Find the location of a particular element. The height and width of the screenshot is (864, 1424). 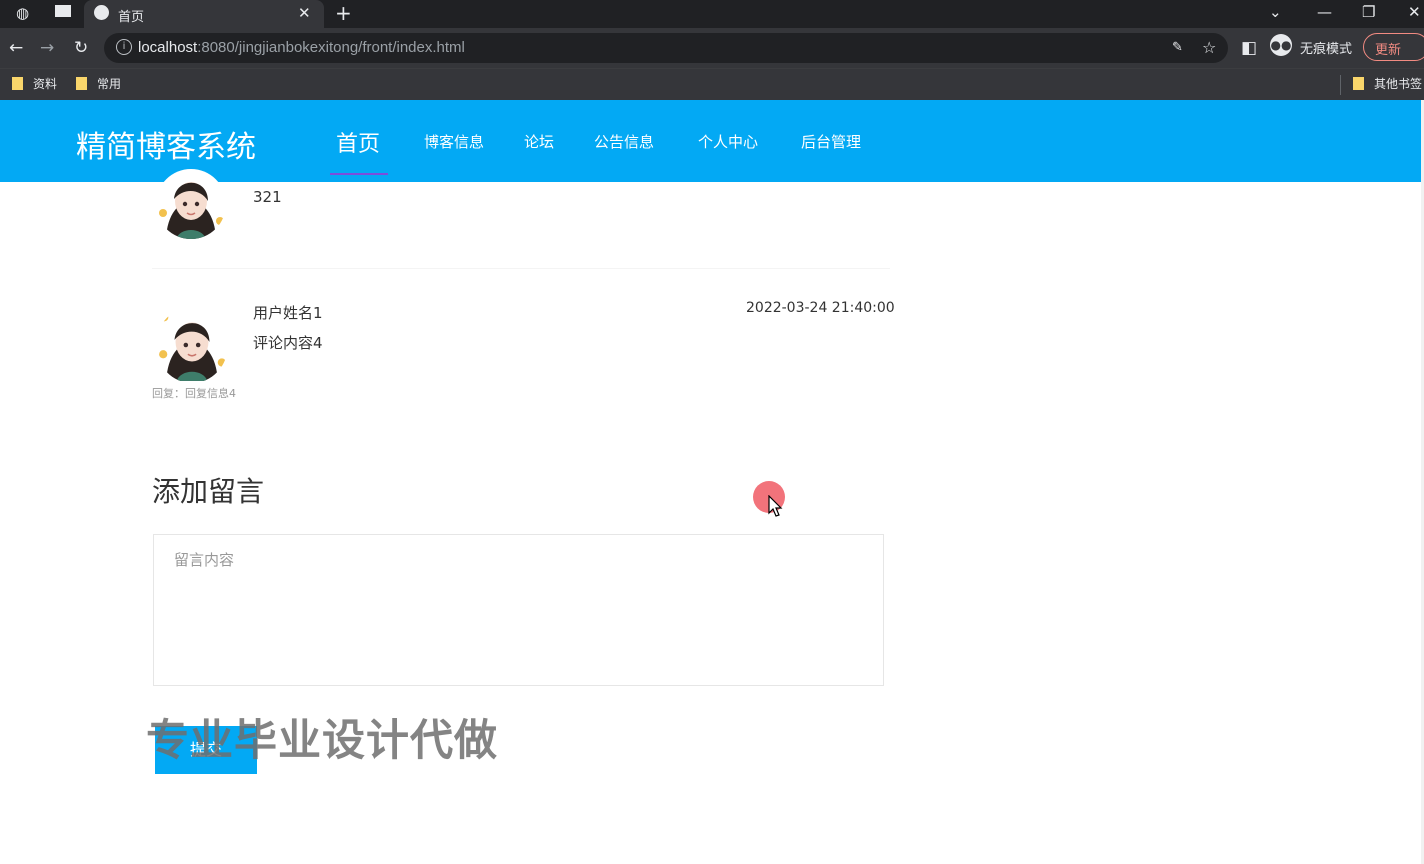

url-host: localhost is located at coordinates (168, 47).